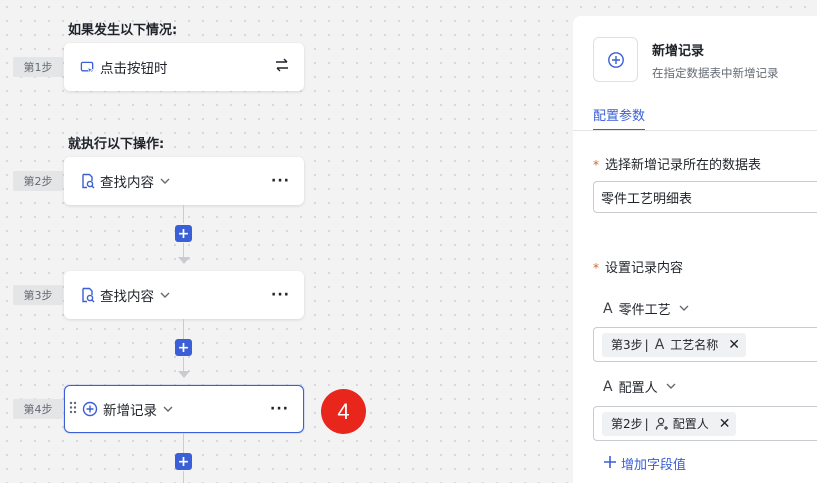 This screenshot has height=483, width=817. I want to click on chip-value: 配置人, so click(690, 424).